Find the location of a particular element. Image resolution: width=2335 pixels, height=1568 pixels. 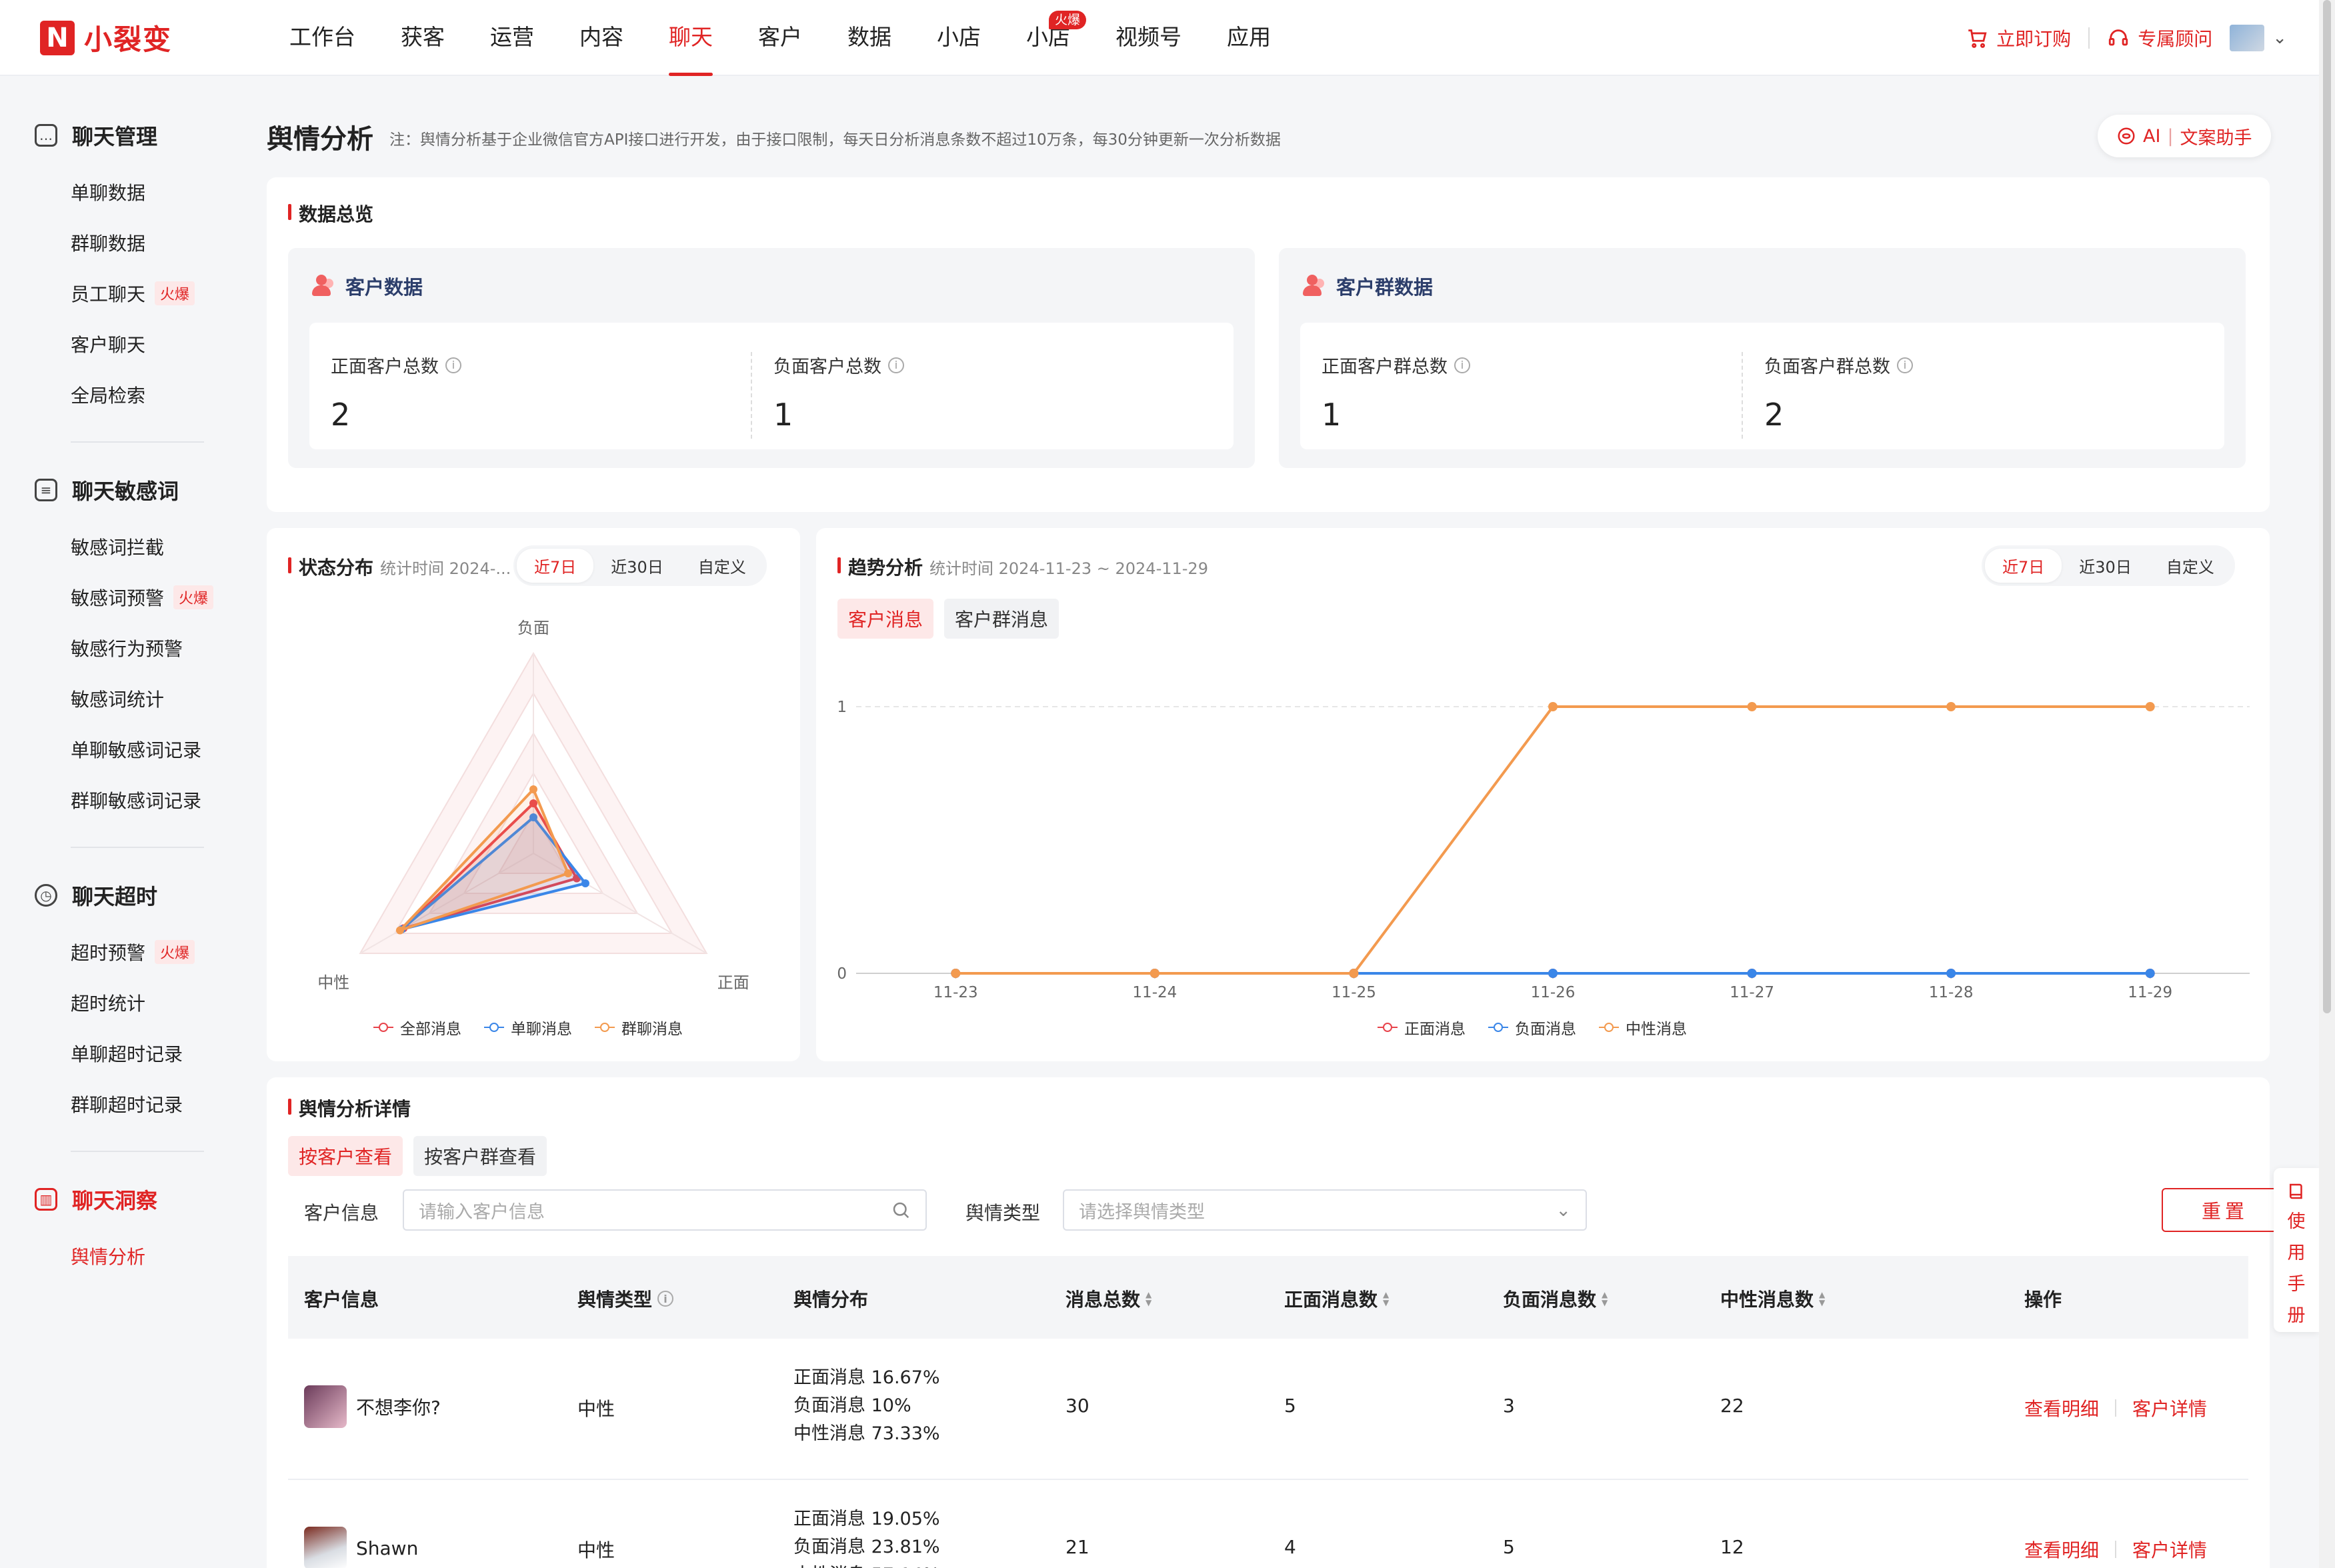

dist-neutral: 中性消息 57.14% is located at coordinates (867, 1564).